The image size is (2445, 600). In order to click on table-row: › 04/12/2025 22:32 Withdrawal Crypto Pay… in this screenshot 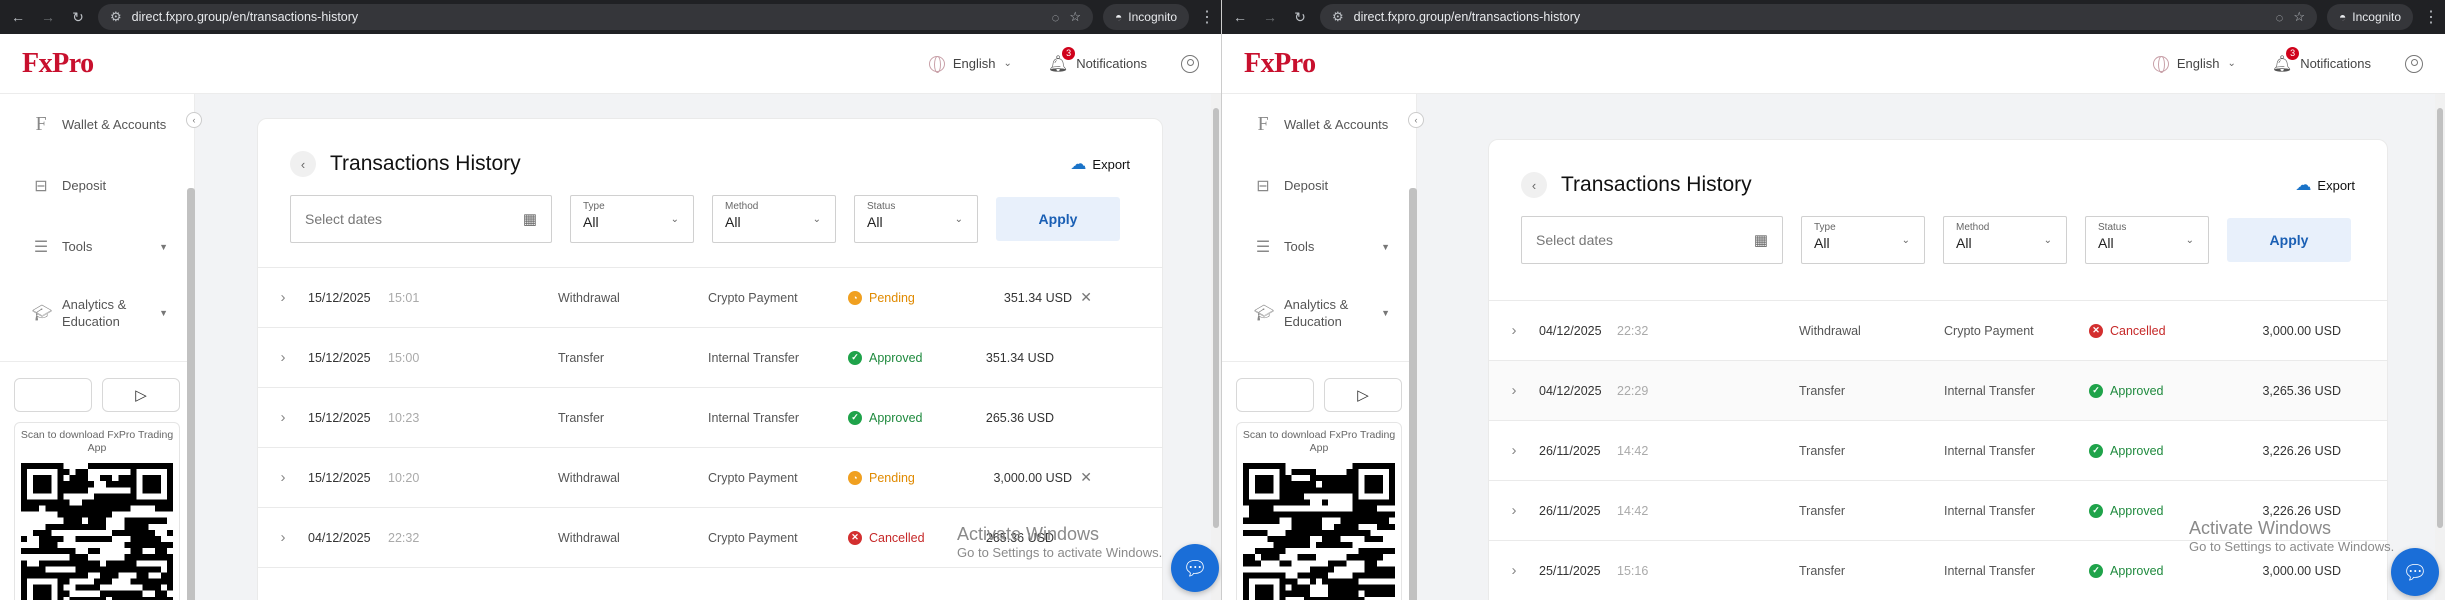, I will do `click(1938, 331)`.